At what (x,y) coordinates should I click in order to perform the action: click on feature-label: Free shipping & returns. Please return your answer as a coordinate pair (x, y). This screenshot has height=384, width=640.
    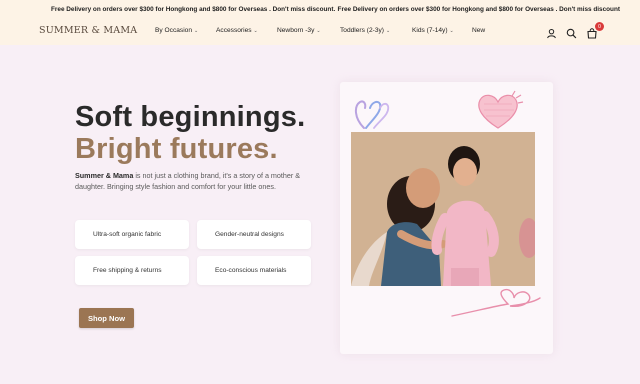
    Looking at the image, I should click on (127, 270).